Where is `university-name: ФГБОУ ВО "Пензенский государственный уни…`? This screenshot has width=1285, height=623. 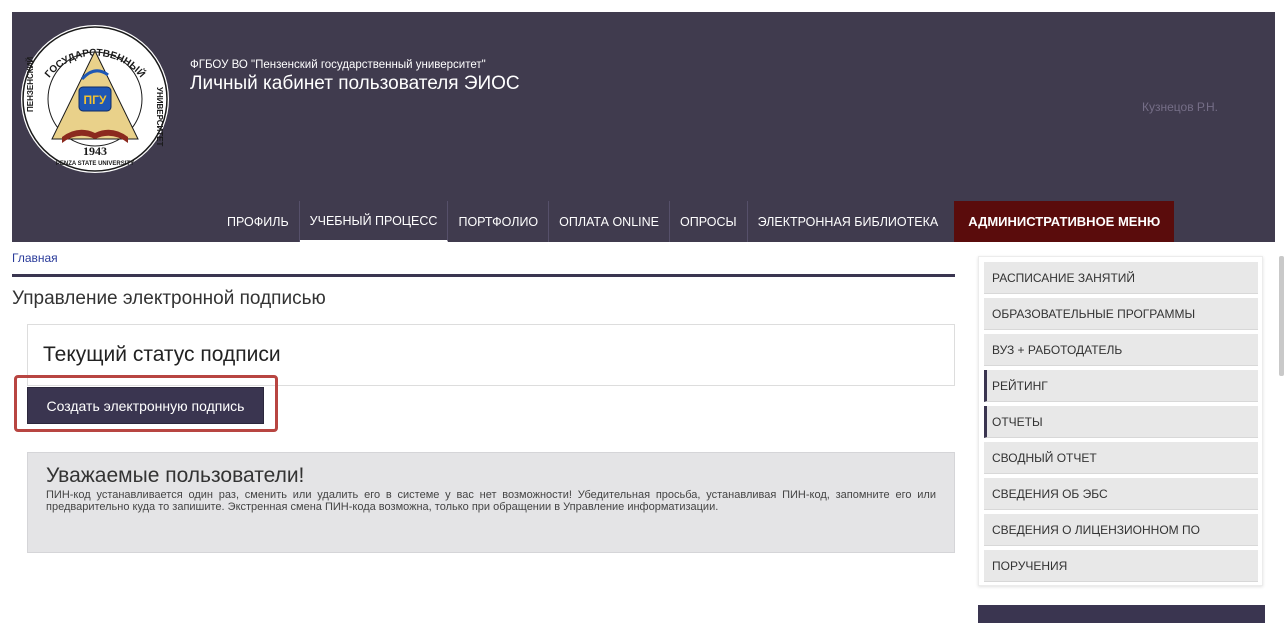
university-name: ФГБОУ ВО "Пензенский государственный уни… is located at coordinates (338, 65).